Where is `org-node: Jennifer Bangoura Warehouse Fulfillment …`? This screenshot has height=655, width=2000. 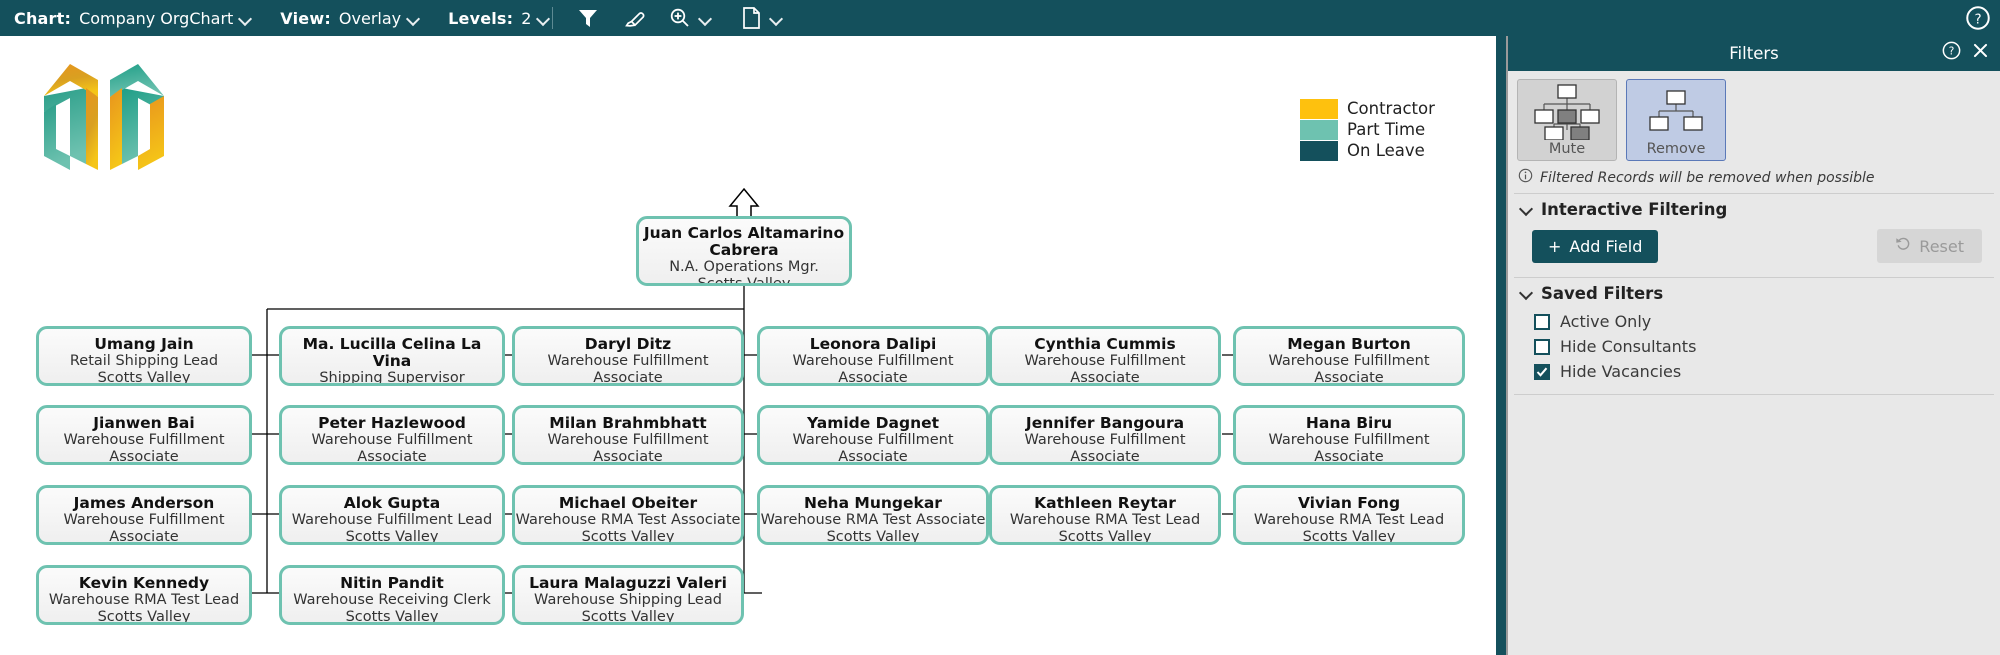 org-node: Jennifer Bangoura Warehouse Fulfillment … is located at coordinates (1105, 435).